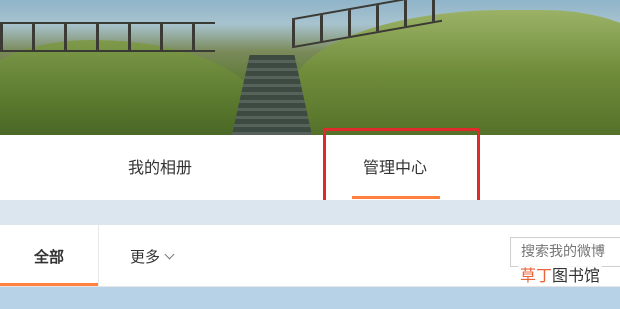 This screenshot has height=309, width=620. I want to click on filter-all-tab: 全部, so click(49, 256).